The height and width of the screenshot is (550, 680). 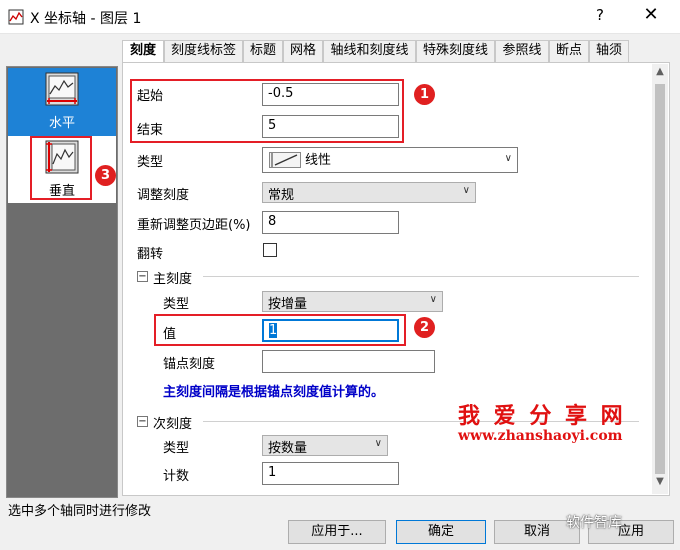 I want to click on watermark-title: 我 爱 分 享 网, so click(x=542, y=416).